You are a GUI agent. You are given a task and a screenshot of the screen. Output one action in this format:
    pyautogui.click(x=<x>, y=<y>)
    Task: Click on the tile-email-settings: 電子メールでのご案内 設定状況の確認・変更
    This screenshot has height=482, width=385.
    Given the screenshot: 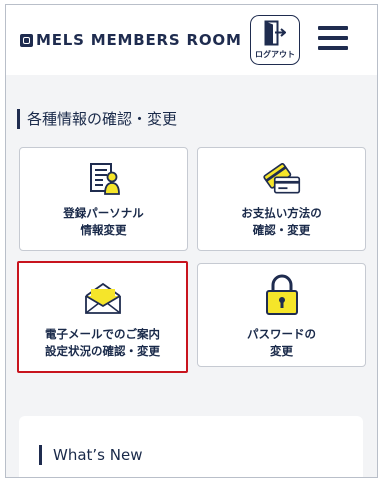 What is the action you would take?
    pyautogui.click(x=102, y=317)
    